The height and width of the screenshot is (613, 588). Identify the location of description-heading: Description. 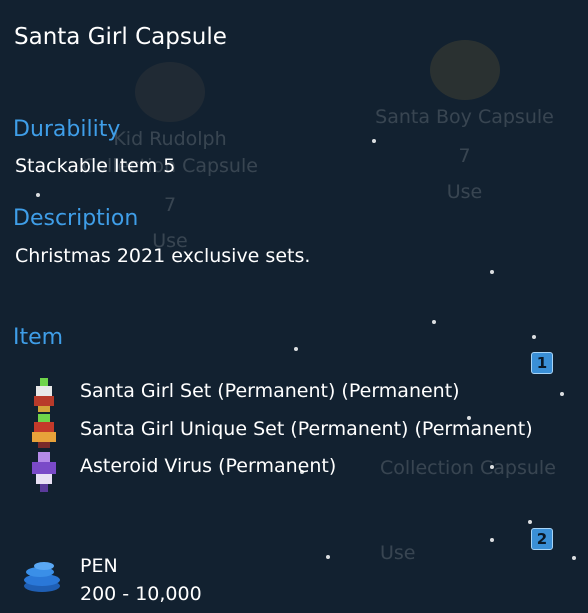
(76, 218).